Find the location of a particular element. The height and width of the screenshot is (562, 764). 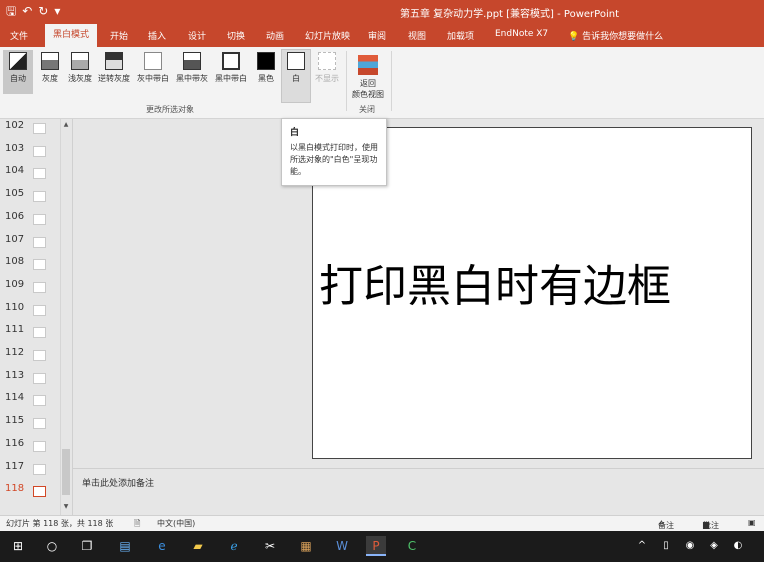

tab-slideshow: 幻灯片放映 is located at coordinates (327, 35).